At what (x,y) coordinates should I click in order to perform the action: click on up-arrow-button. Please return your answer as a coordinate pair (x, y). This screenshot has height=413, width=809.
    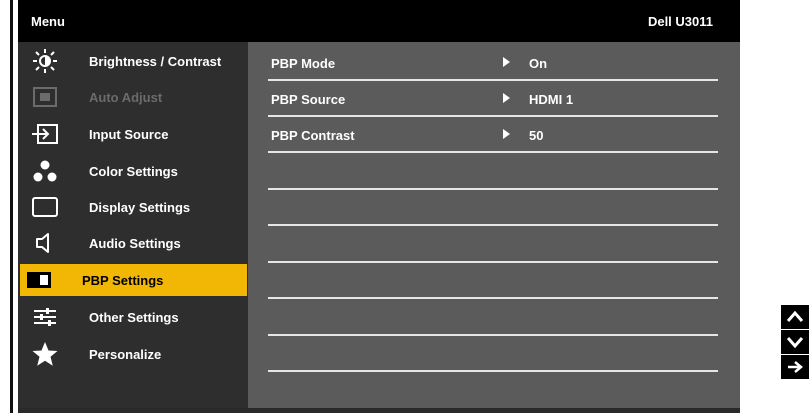
    Looking at the image, I should click on (795, 317).